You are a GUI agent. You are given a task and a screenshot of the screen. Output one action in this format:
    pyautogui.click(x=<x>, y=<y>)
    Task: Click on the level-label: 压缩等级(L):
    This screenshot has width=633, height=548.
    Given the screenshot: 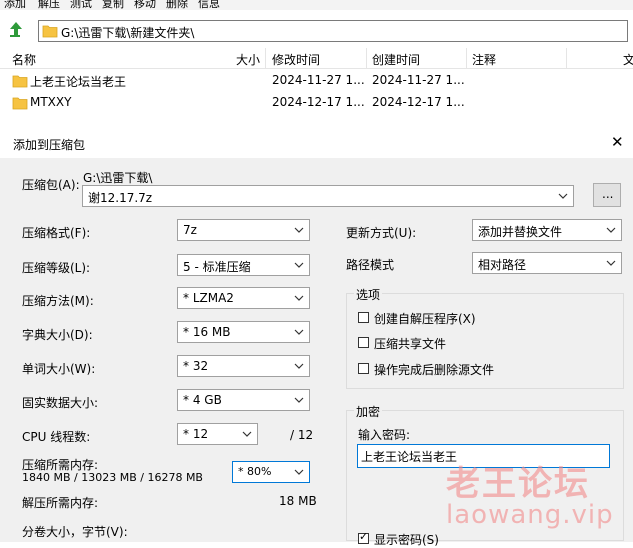 What is the action you would take?
    pyautogui.click(x=56, y=268)
    